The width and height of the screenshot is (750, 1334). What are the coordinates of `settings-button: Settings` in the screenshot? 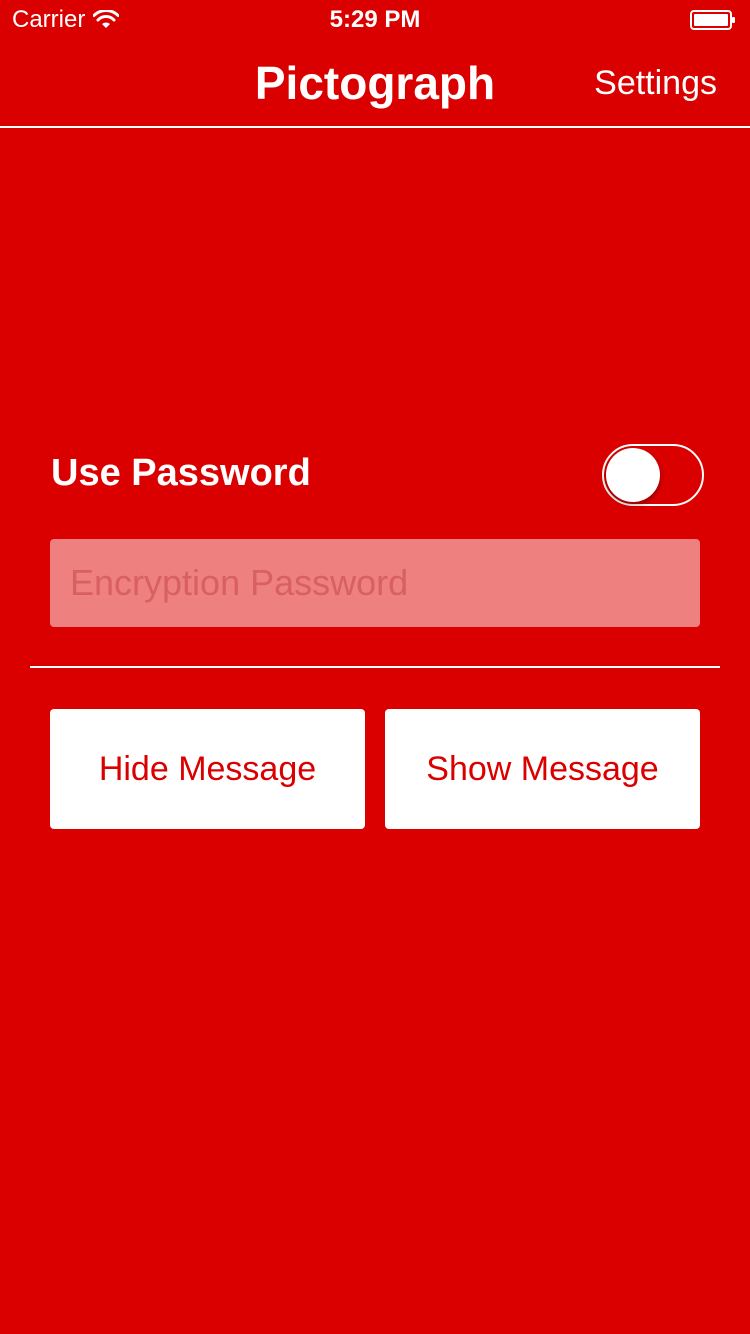 It's located at (655, 83).